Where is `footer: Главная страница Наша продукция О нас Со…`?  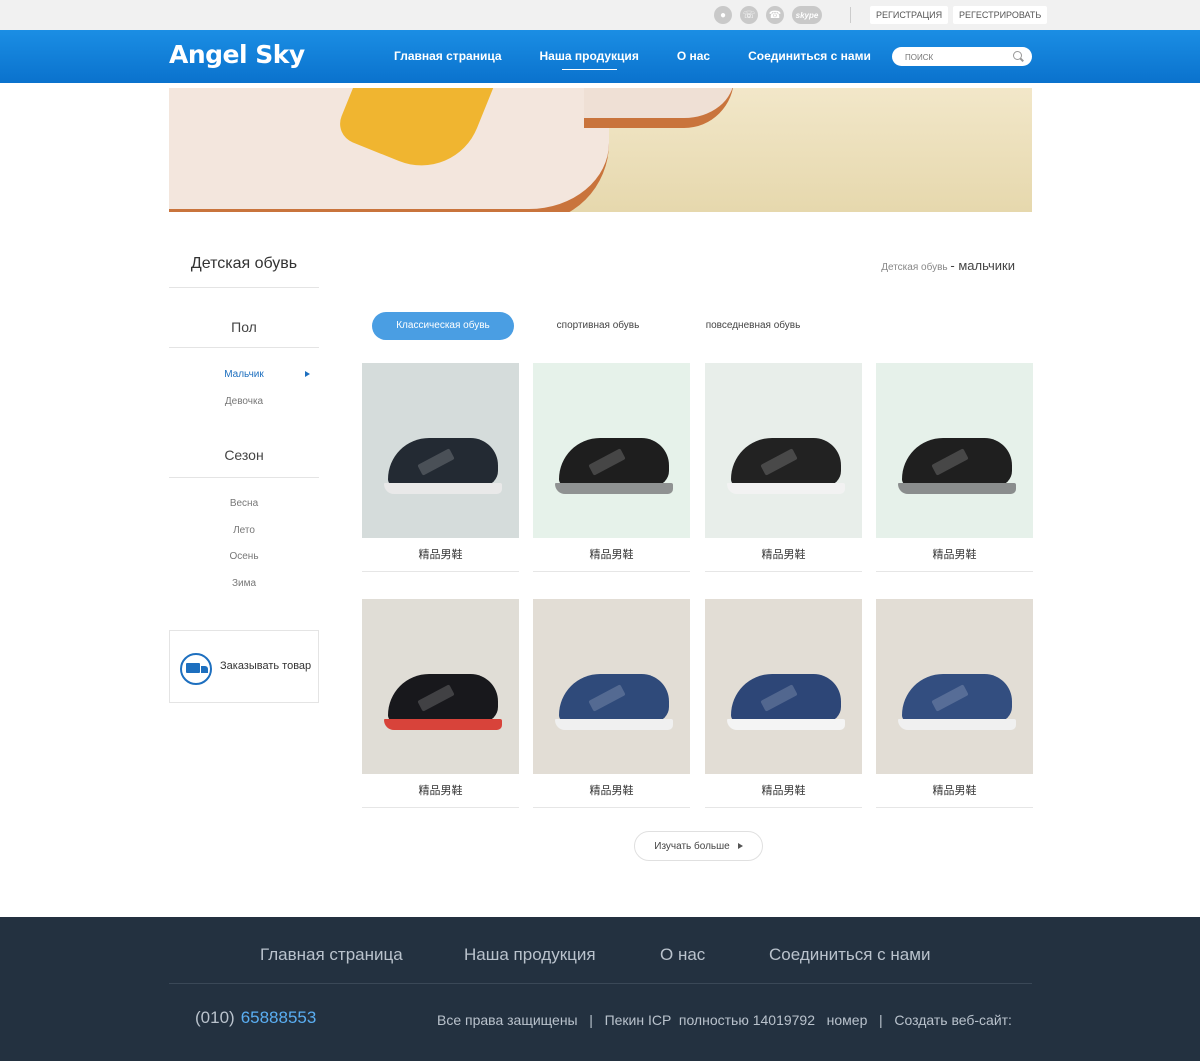
footer: Главная страница Наша продукция О нас Со… is located at coordinates (600, 989).